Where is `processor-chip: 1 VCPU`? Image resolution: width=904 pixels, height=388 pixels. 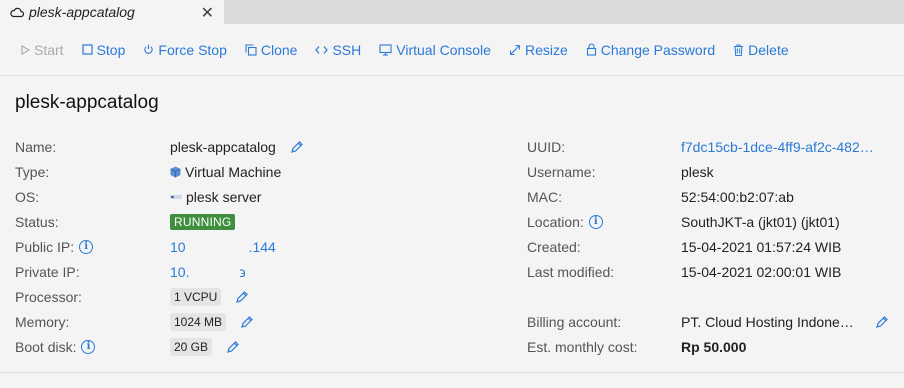 processor-chip: 1 VCPU is located at coordinates (196, 296).